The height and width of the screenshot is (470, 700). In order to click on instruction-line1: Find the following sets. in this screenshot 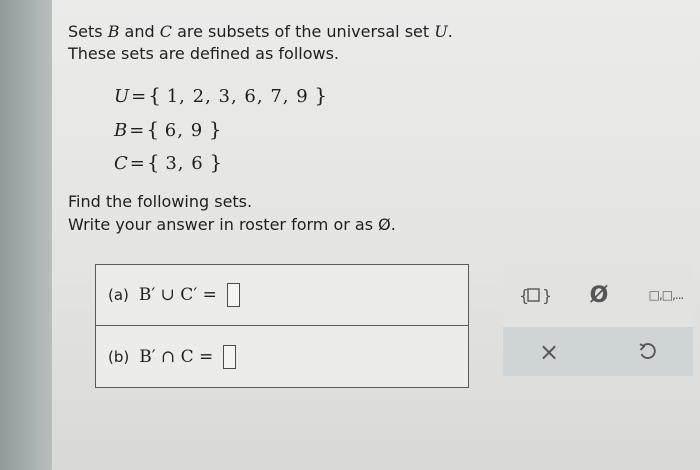, I will do `click(160, 201)`.